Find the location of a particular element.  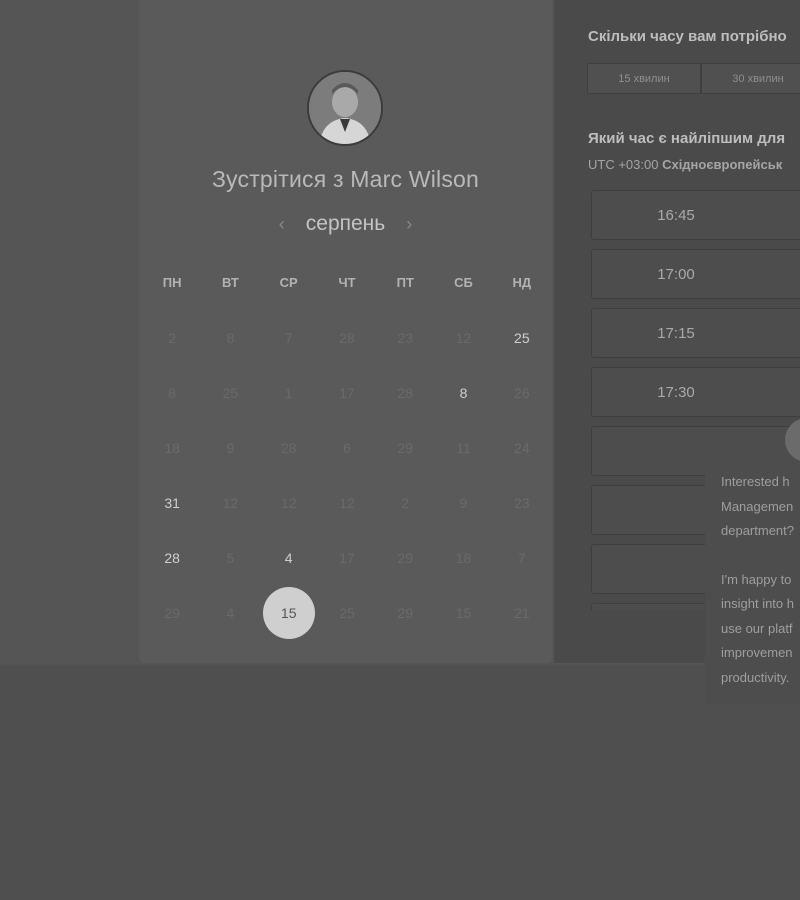

chat-line: Managemen is located at coordinates (757, 506).